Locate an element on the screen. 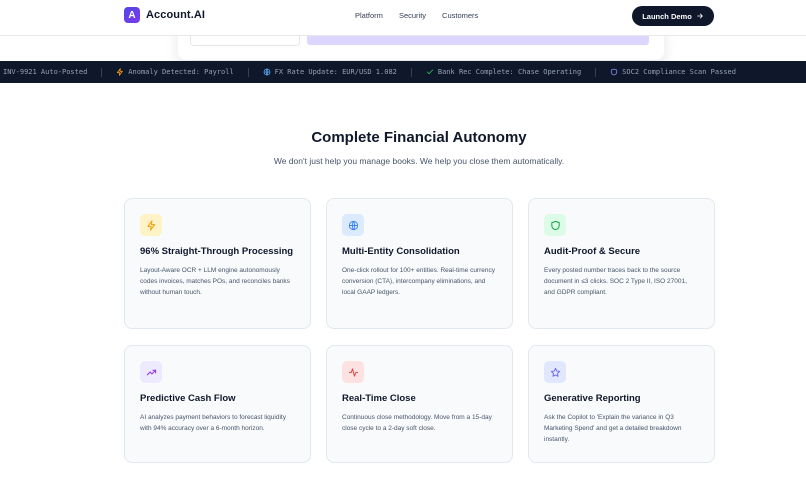  section-title: Complete Financial Autonomy is located at coordinates (419, 137).